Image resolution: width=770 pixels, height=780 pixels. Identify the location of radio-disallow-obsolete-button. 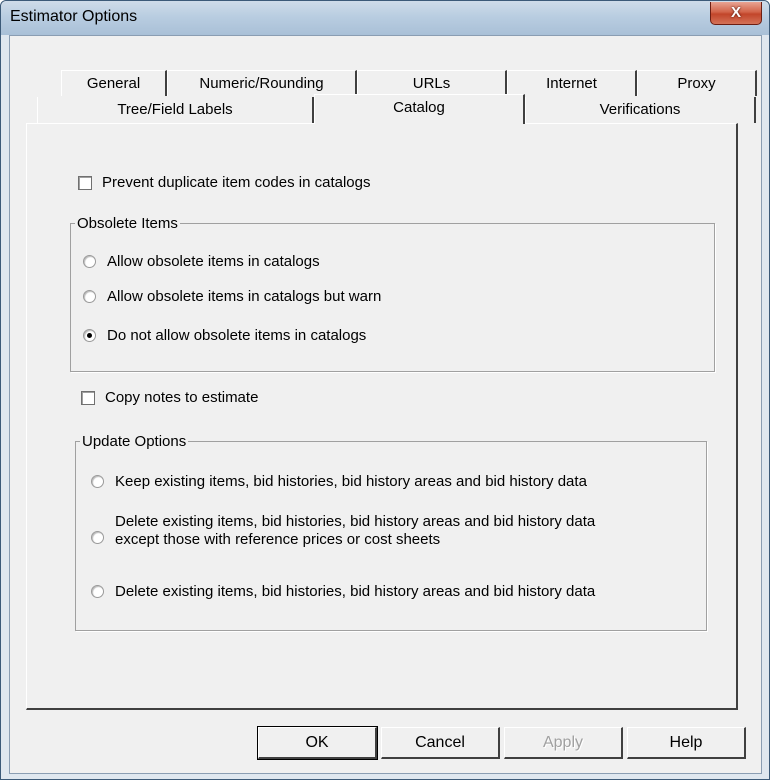
(89, 335).